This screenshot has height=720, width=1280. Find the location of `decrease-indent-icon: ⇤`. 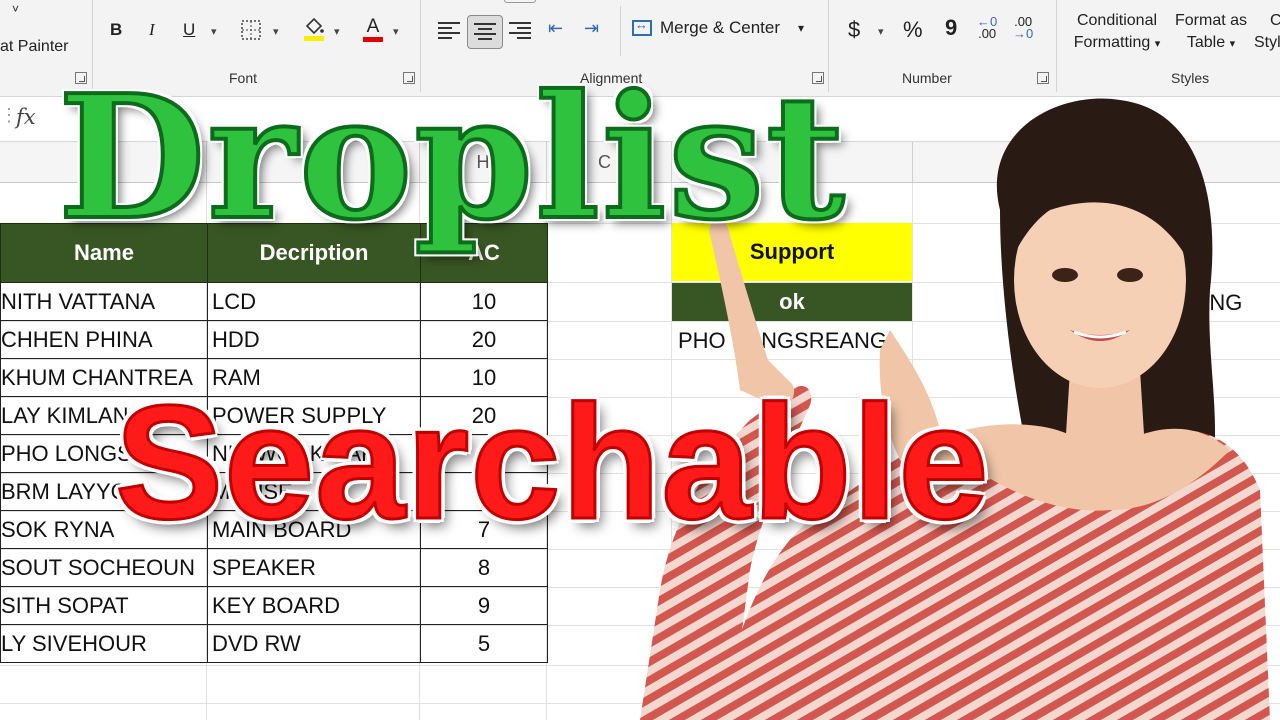

decrease-indent-icon: ⇤ is located at coordinates (555, 28).